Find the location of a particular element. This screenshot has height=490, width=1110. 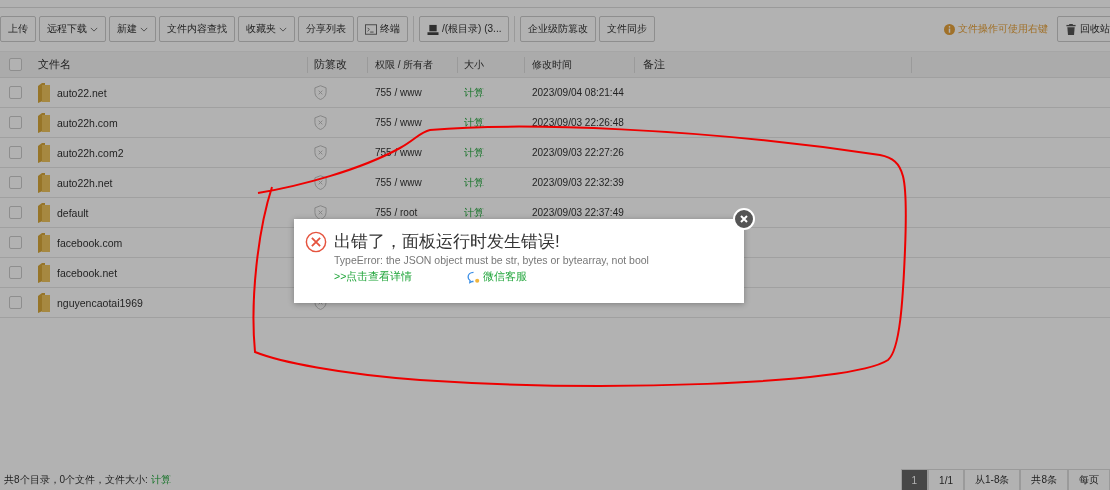

column-header: 权限 / 所有者 is located at coordinates (404, 64).